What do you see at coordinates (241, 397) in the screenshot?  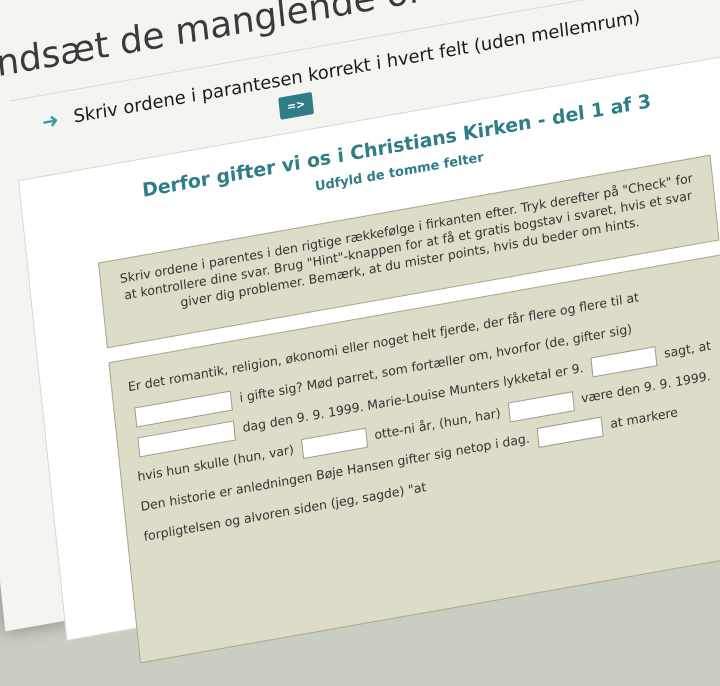 I see `text-segment: i` at bounding box center [241, 397].